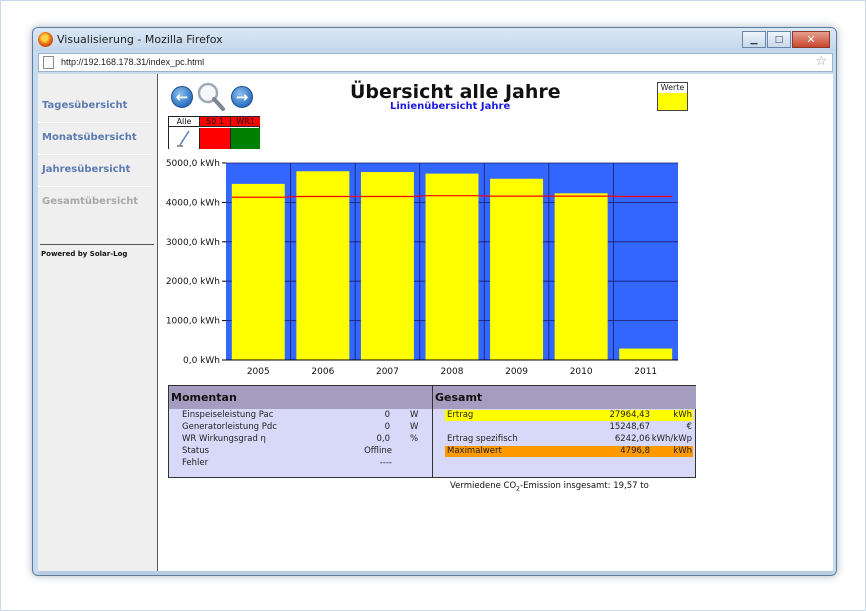  Describe the element at coordinates (45, 39) in the screenshot. I see `firefox-icon` at that location.